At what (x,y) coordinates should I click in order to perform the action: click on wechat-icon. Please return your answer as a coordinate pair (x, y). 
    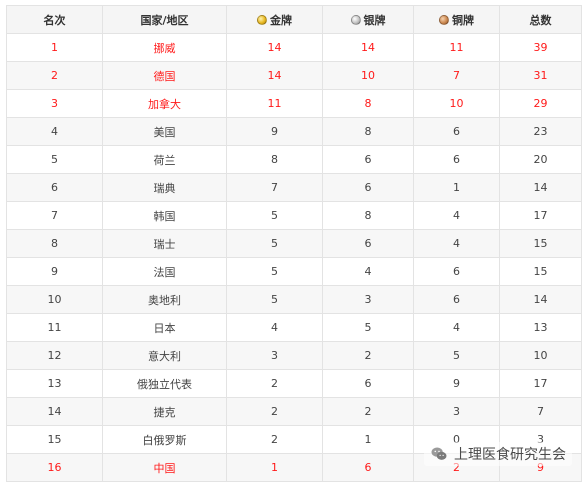
    Looking at the image, I should click on (439, 453).